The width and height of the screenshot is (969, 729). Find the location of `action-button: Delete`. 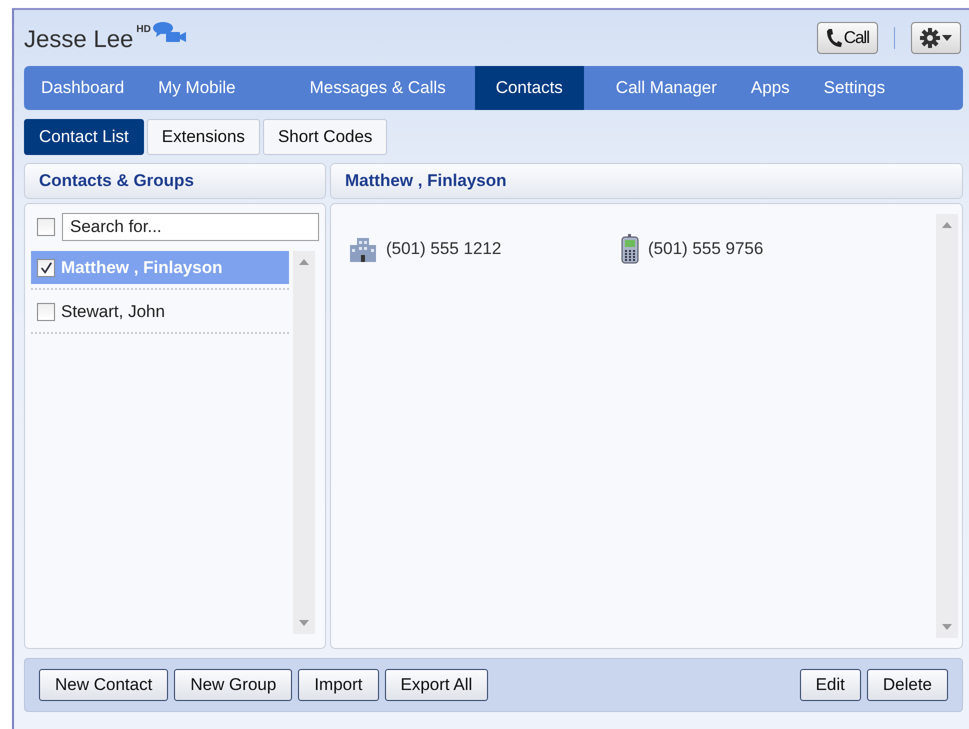

action-button: Delete is located at coordinates (907, 685).